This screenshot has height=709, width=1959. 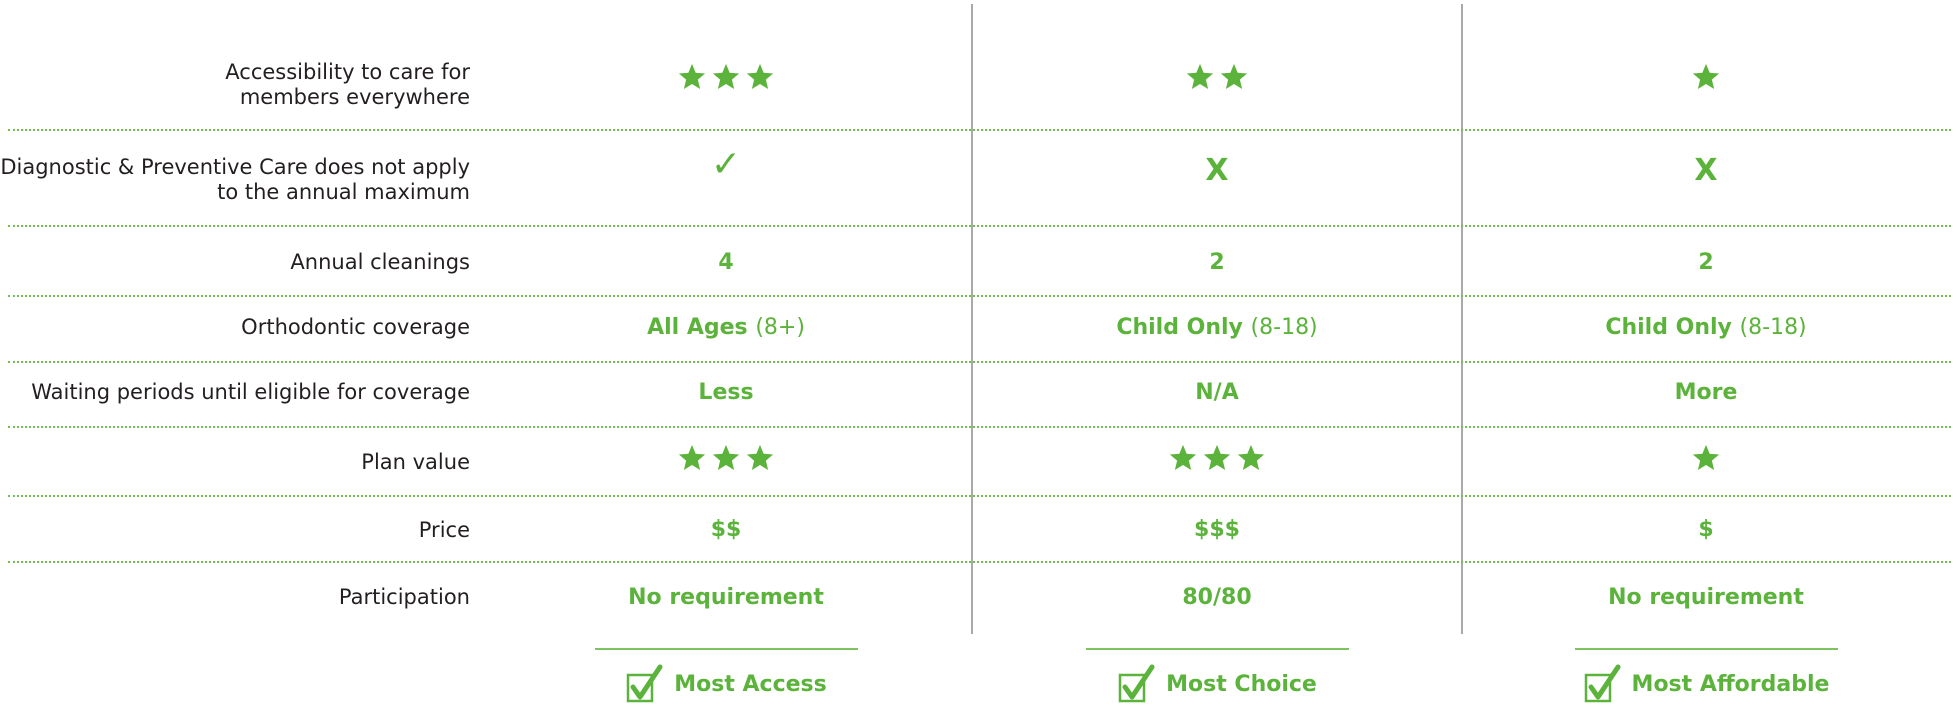 I want to click on plan3-diagnostic: X, so click(x=1706, y=171).